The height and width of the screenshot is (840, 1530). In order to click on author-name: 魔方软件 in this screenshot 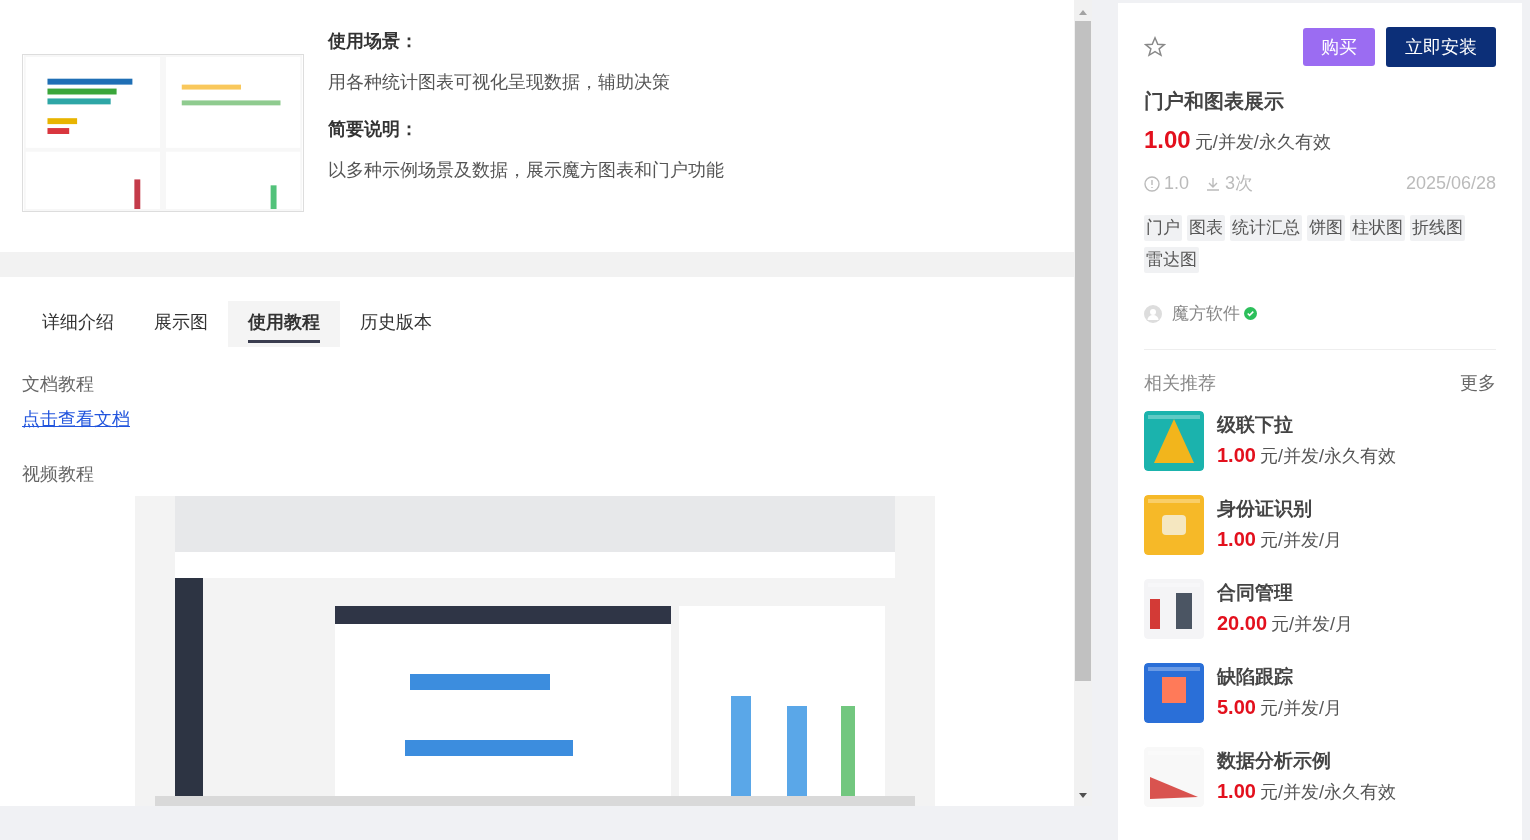, I will do `click(1206, 314)`.